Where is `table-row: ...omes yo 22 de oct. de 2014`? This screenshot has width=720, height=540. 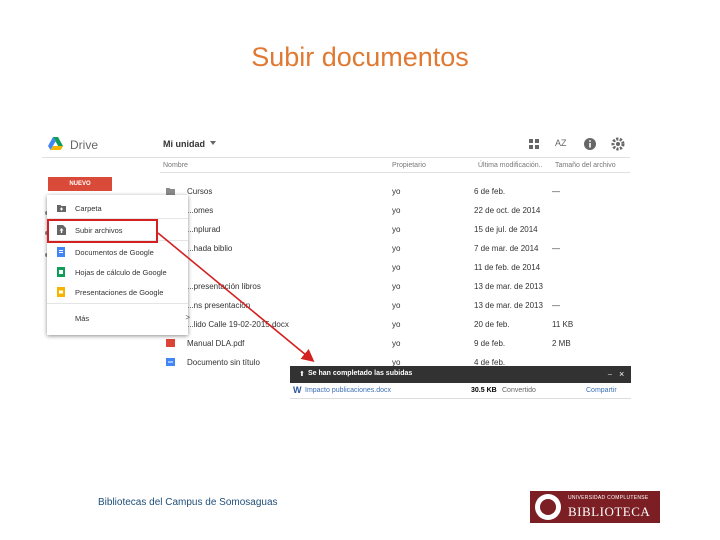
table-row: ...omes yo 22 de oct. de 2014 is located at coordinates (395, 210).